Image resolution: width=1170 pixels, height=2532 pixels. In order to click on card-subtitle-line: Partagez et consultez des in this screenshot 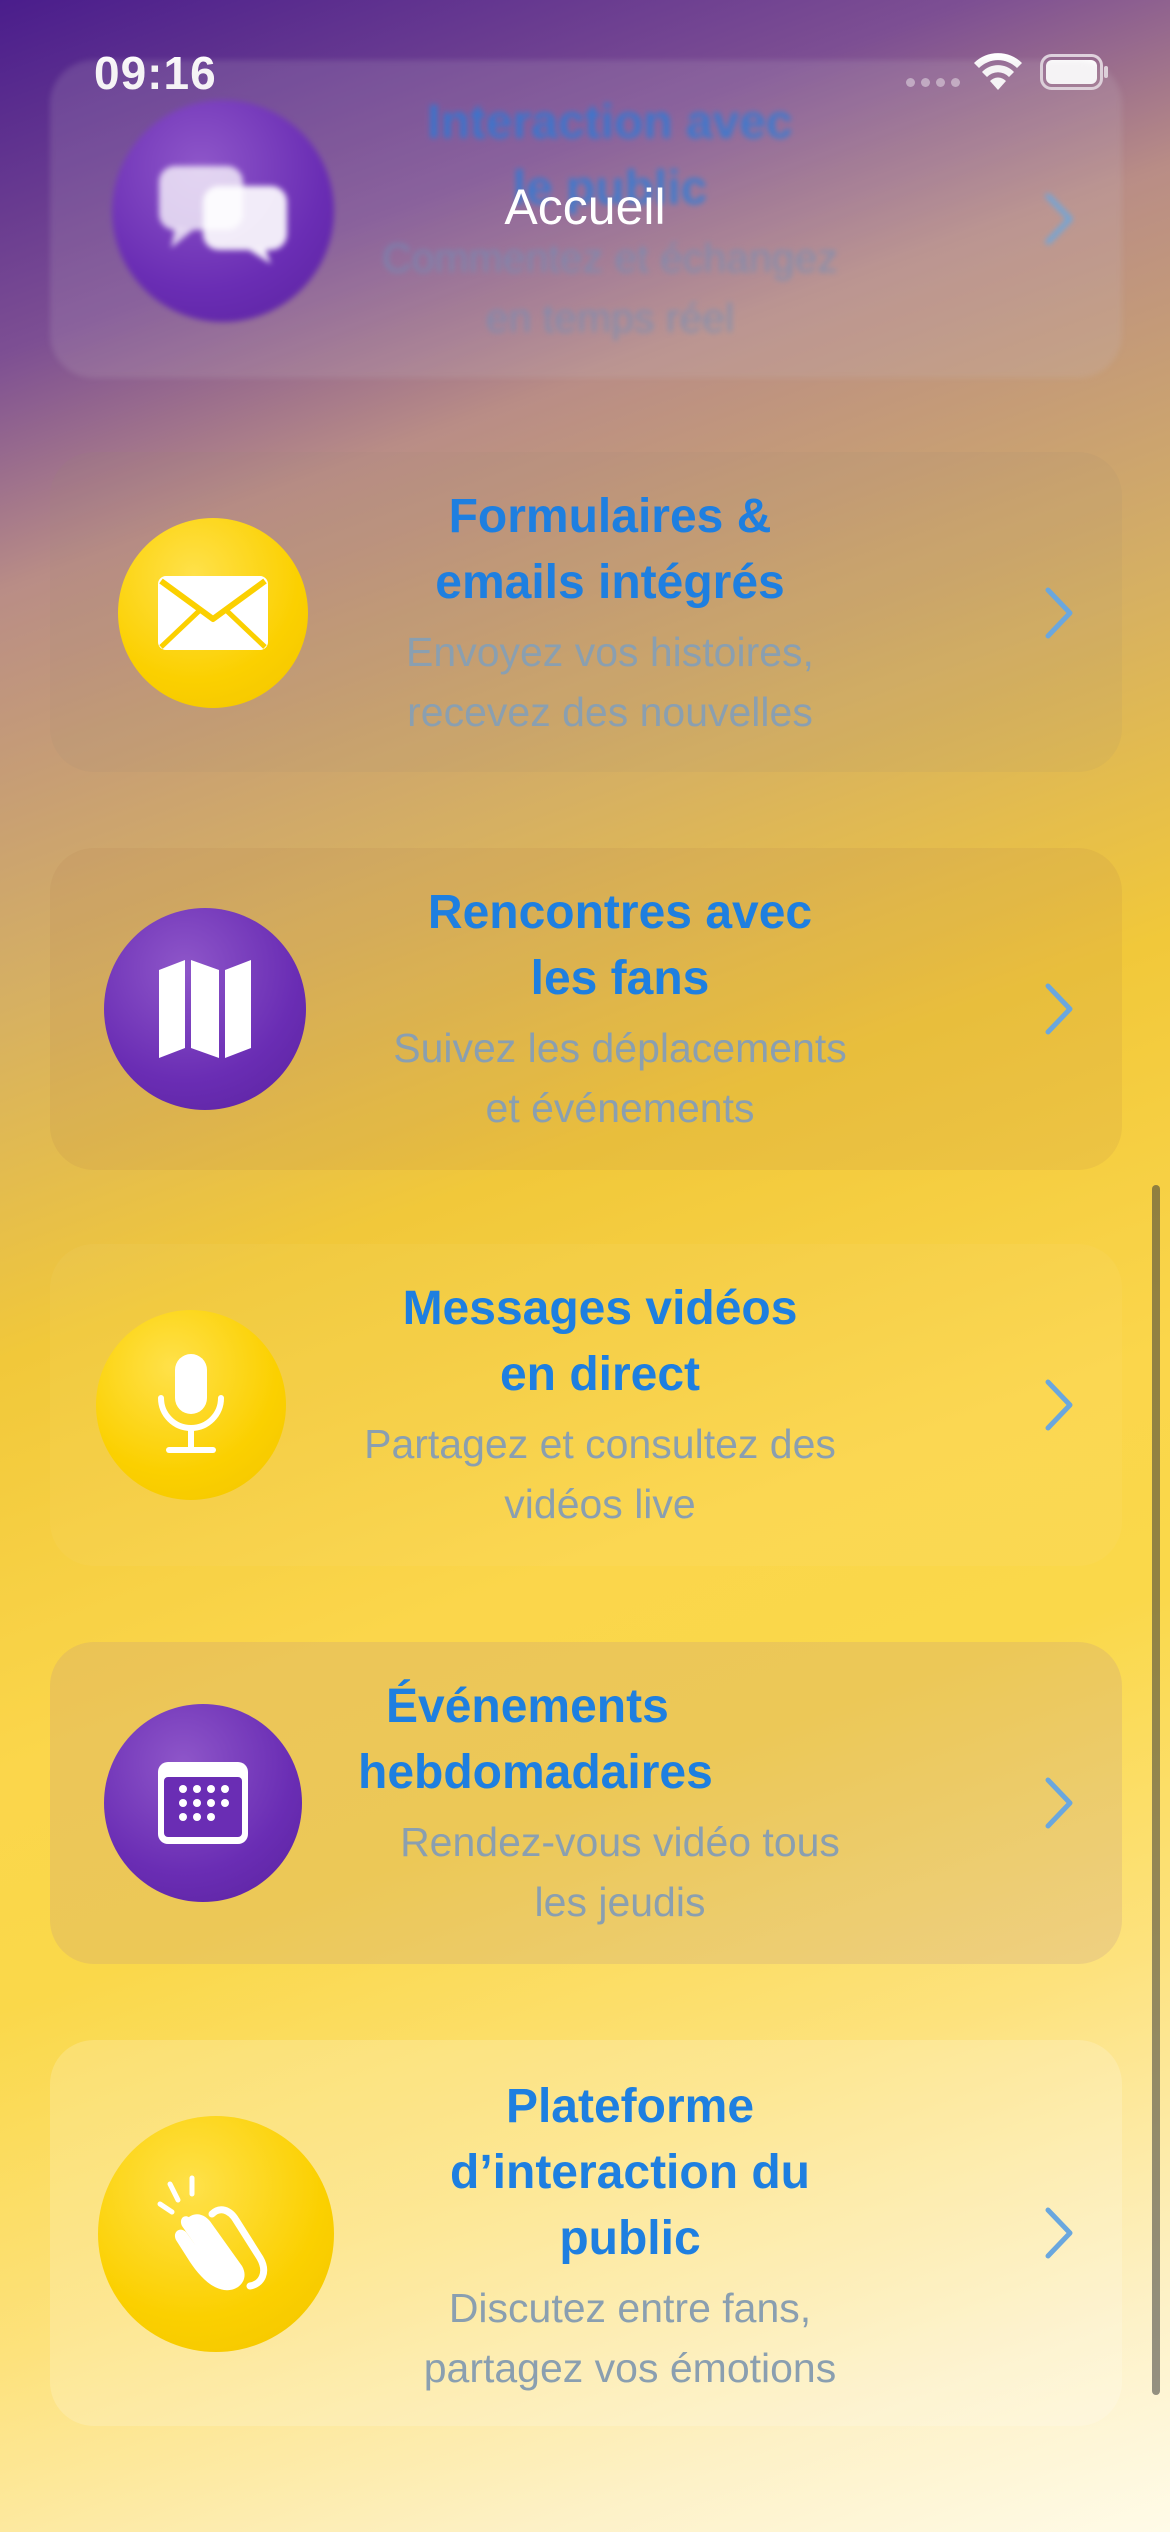, I will do `click(600, 1444)`.